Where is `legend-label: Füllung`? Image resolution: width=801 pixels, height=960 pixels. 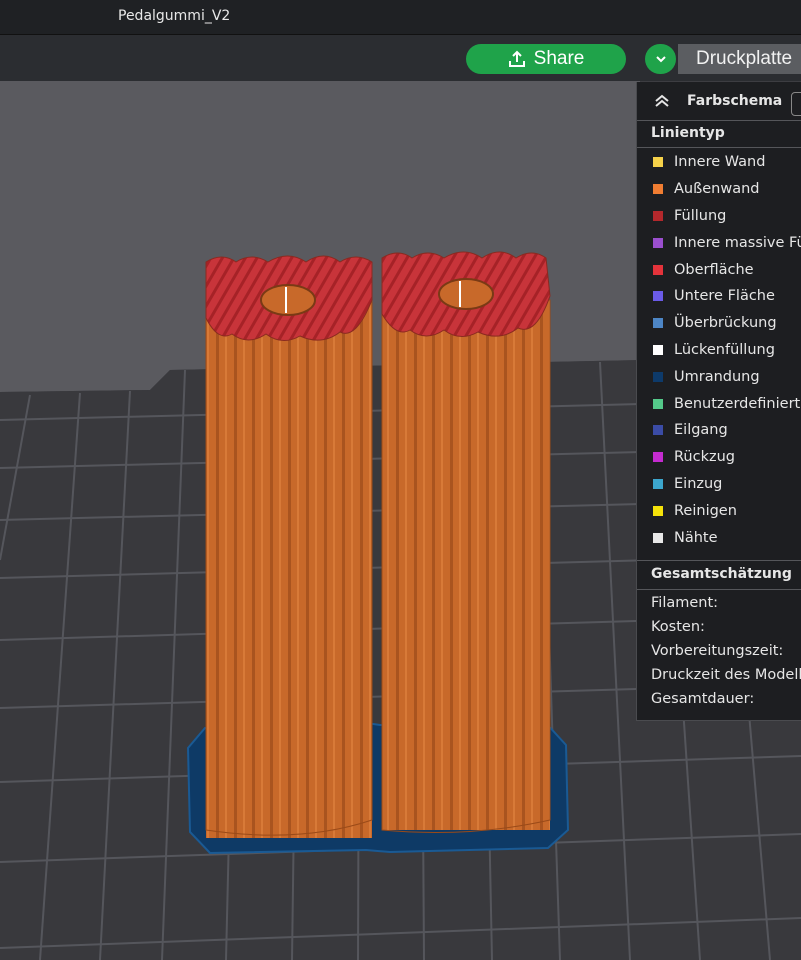 legend-label: Füllung is located at coordinates (700, 215).